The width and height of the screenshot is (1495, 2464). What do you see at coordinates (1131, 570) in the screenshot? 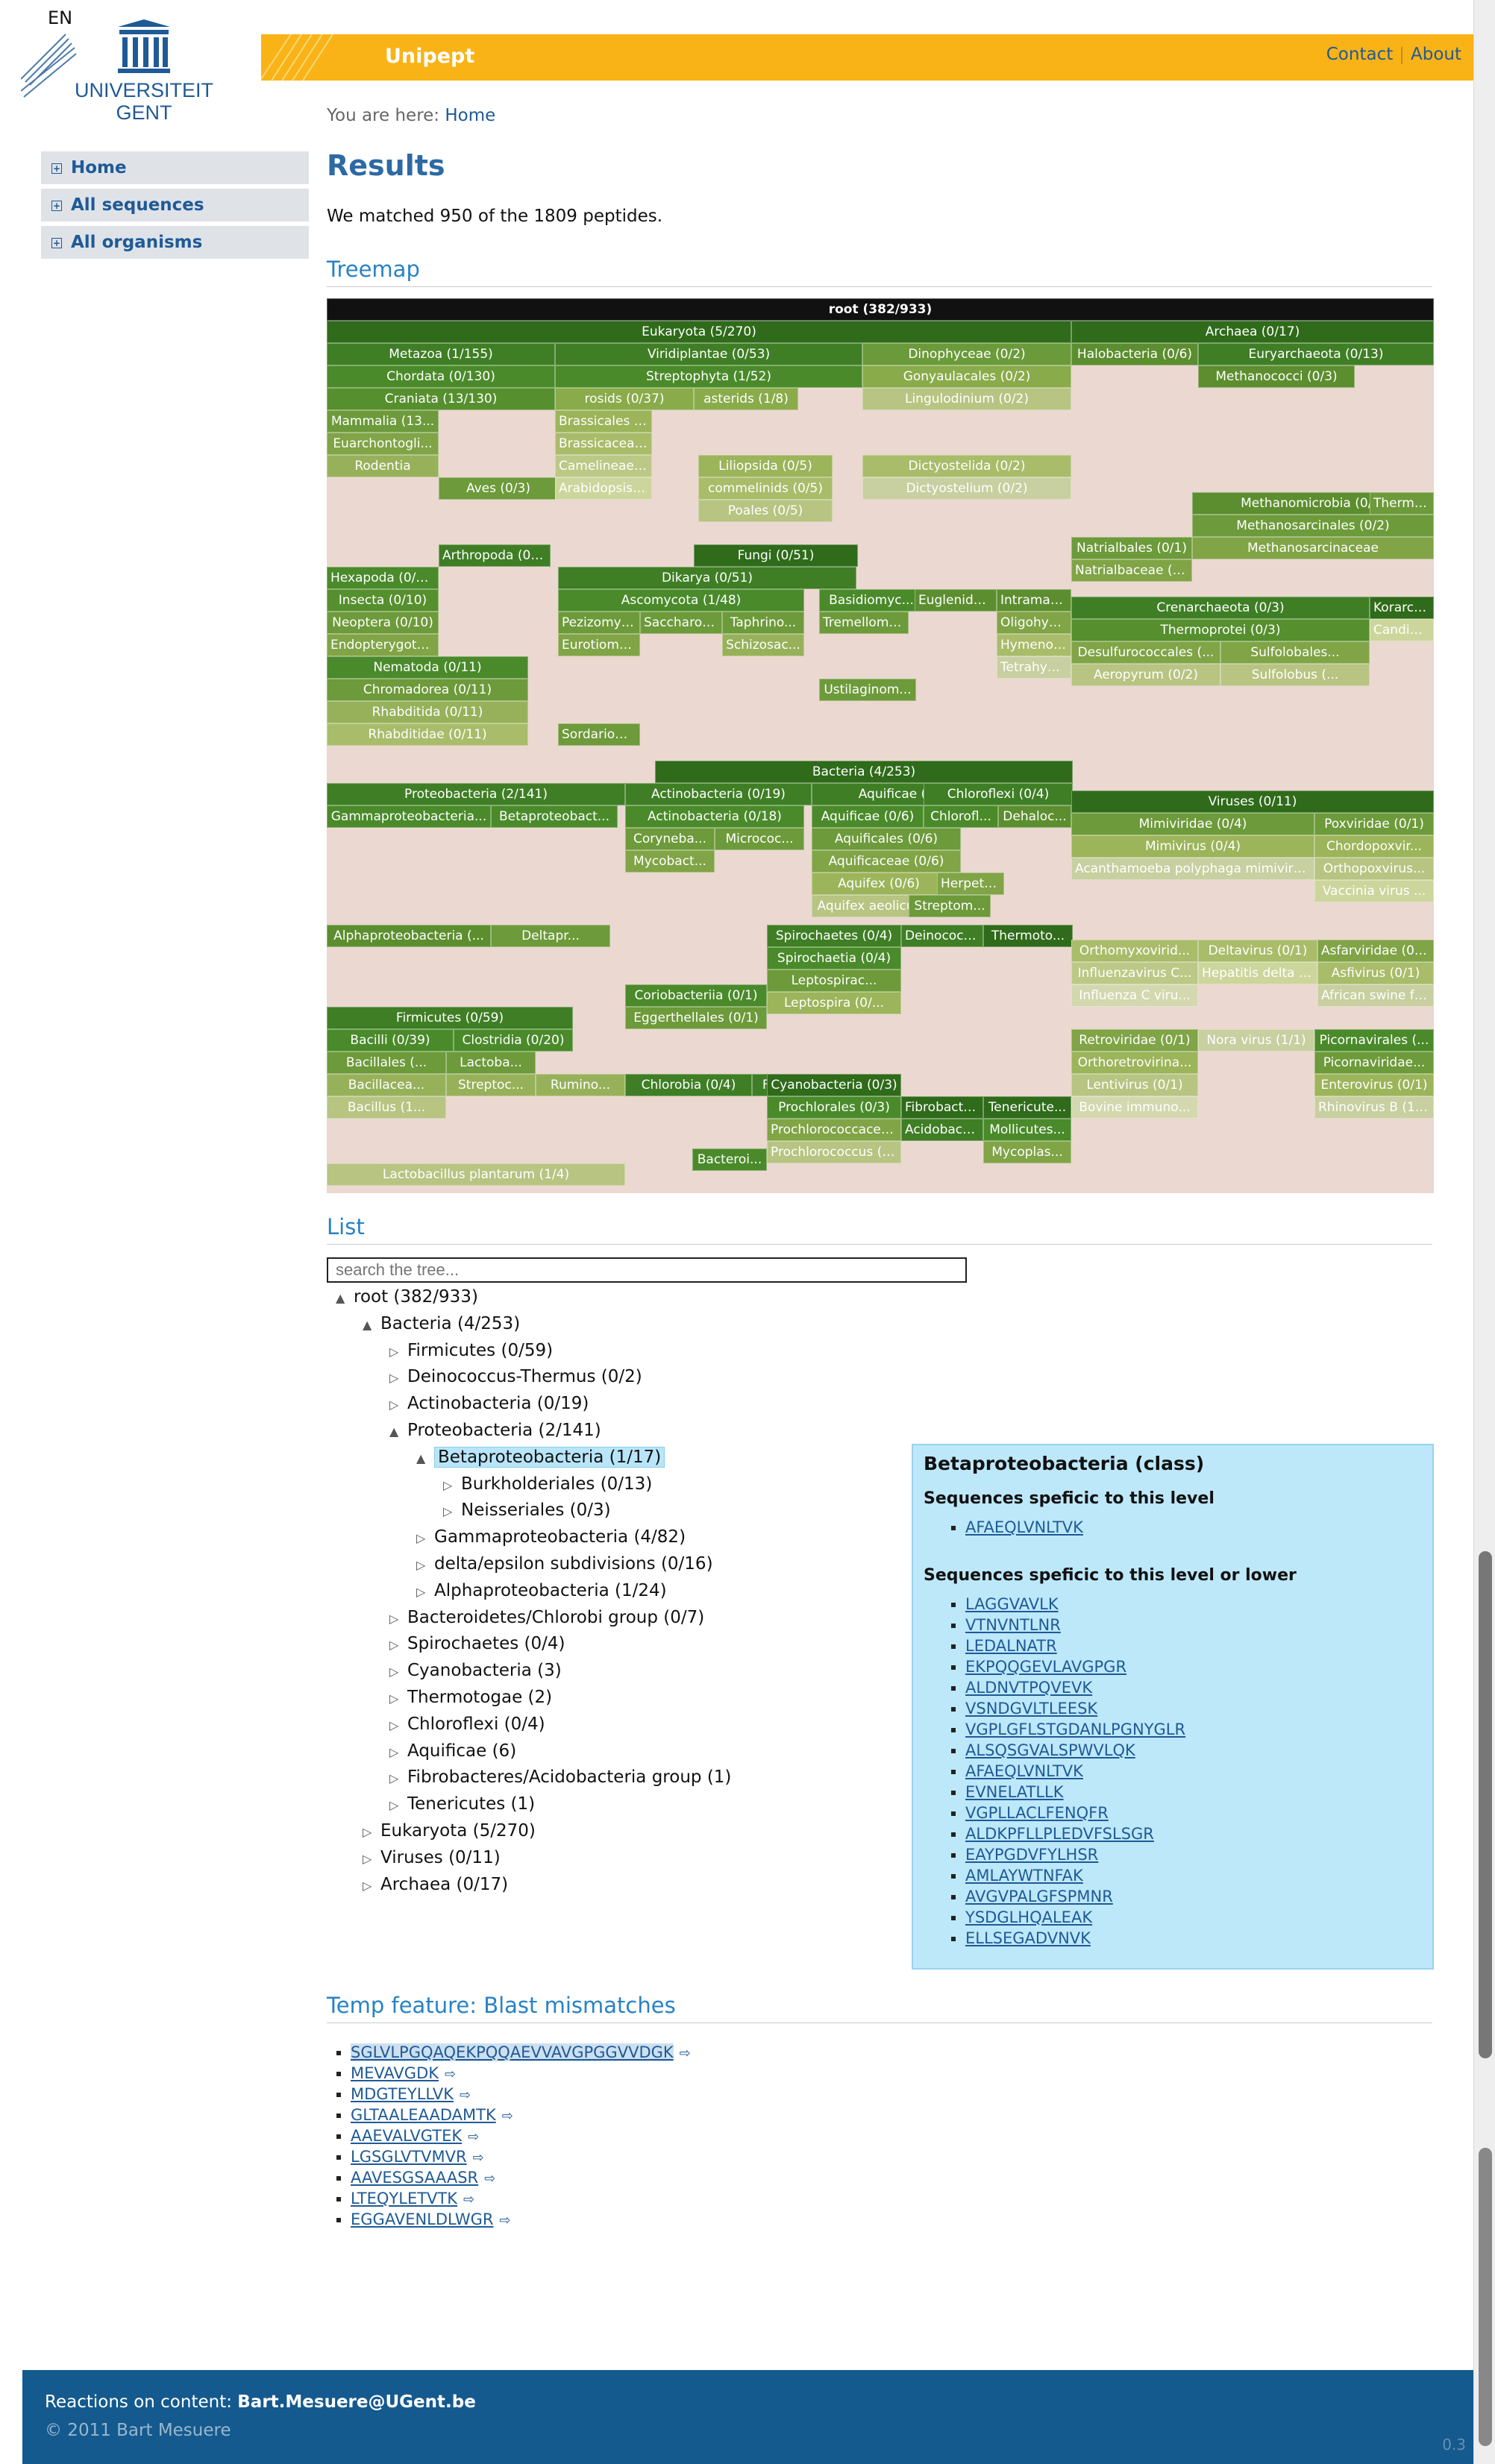
I see `treemap-cell: Natrialbaceae (0/1)` at bounding box center [1131, 570].